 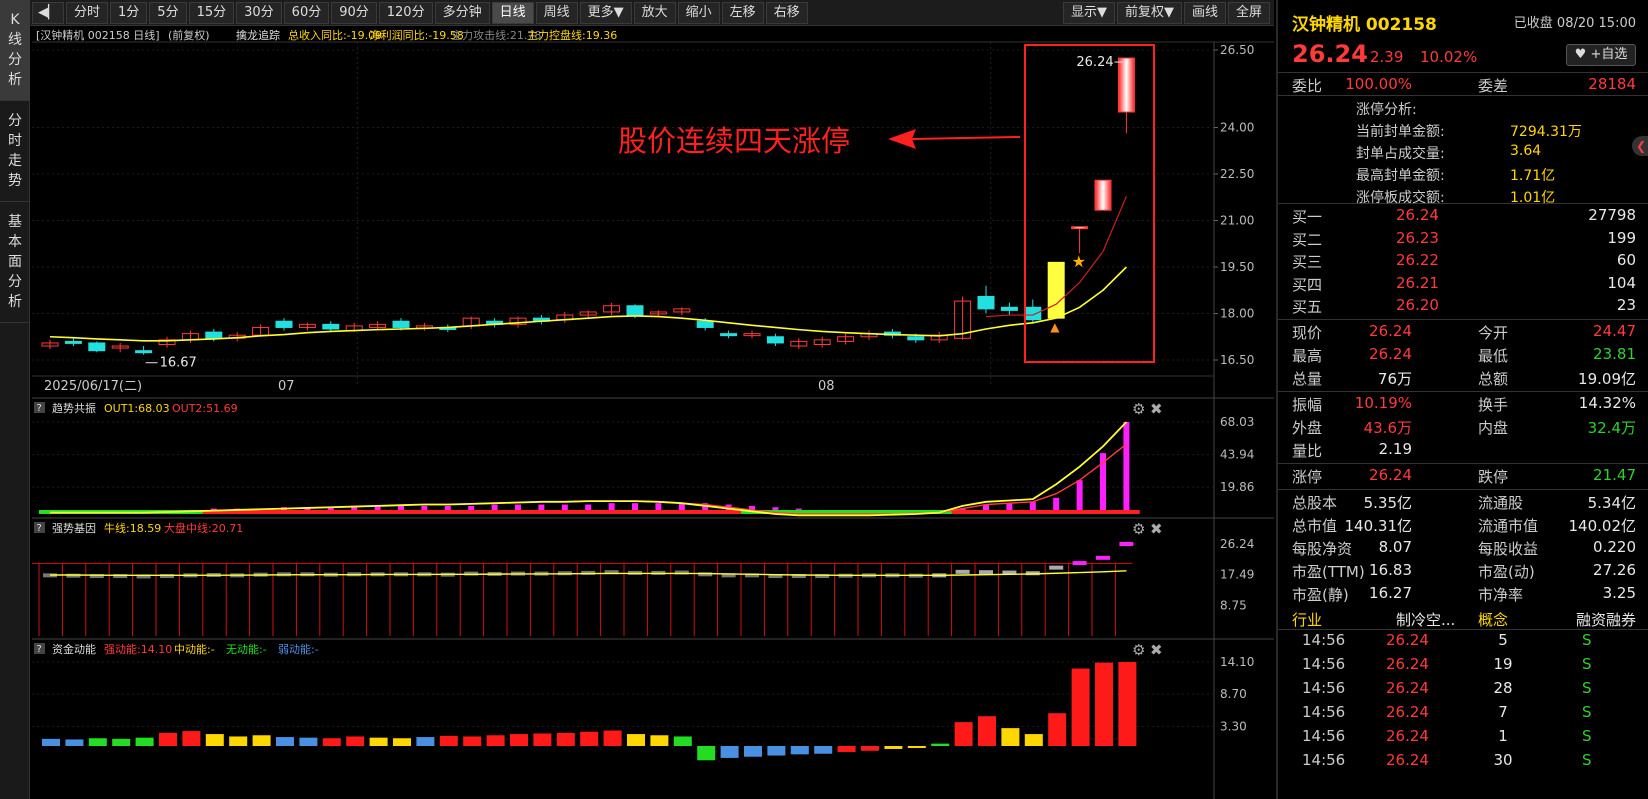 What do you see at coordinates (1493, 619) in the screenshot?
I see `tab-concept: 概念` at bounding box center [1493, 619].